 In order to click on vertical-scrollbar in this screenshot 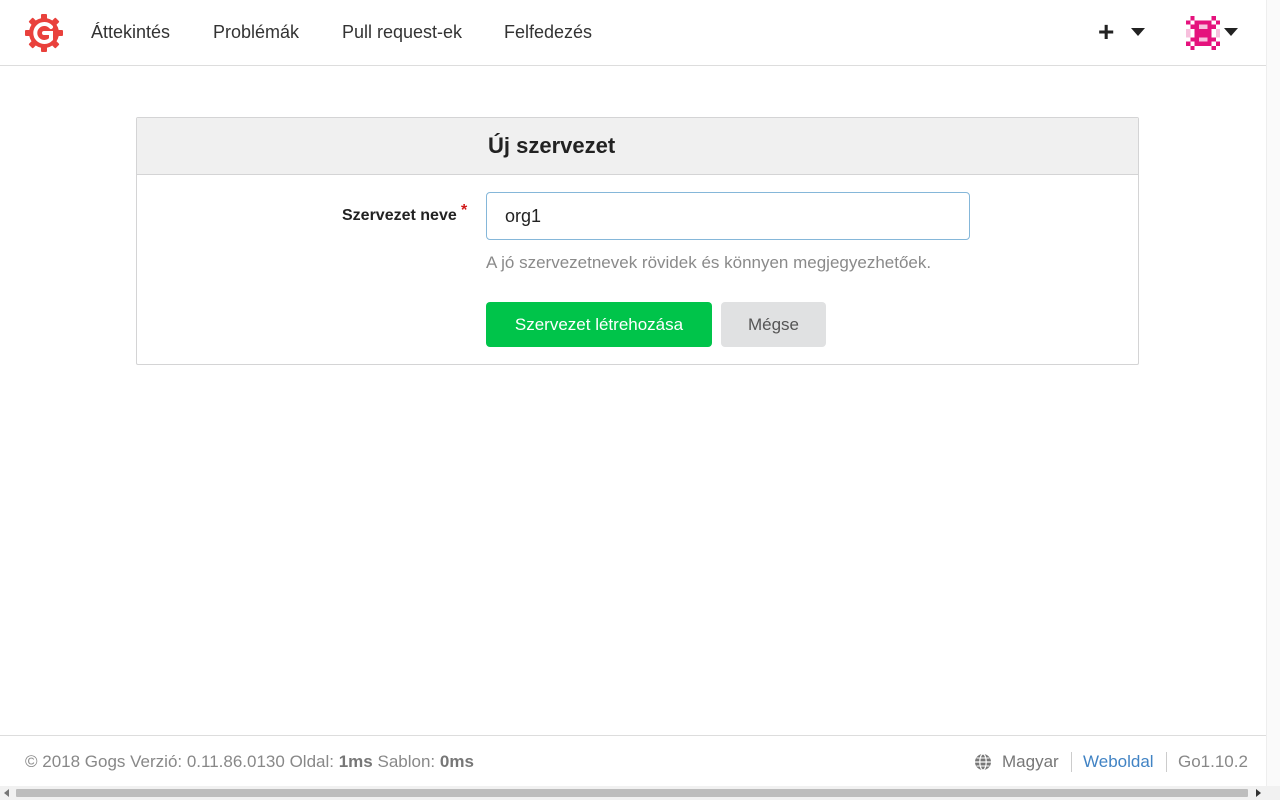, I will do `click(1273, 393)`.